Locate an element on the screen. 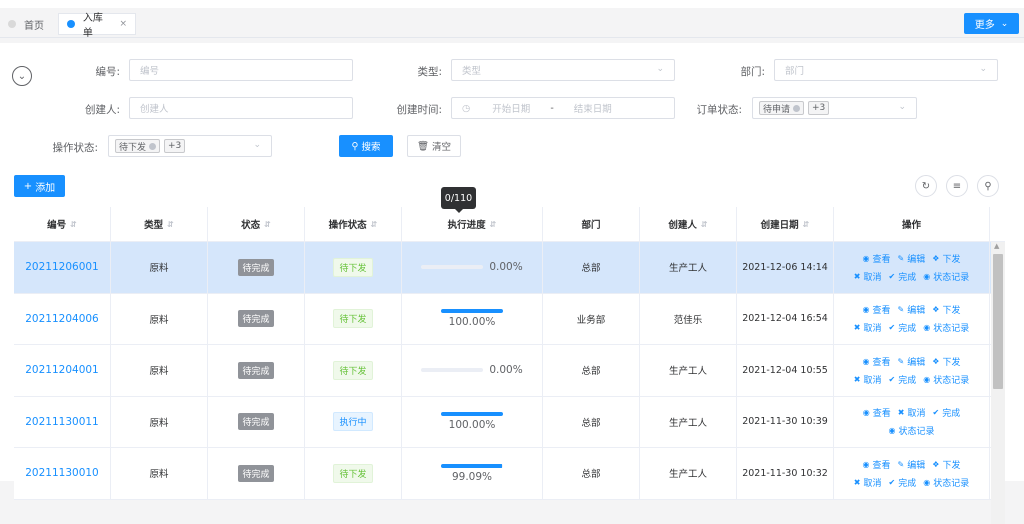  dispatch-icon: ❖ is located at coordinates (936, 258).